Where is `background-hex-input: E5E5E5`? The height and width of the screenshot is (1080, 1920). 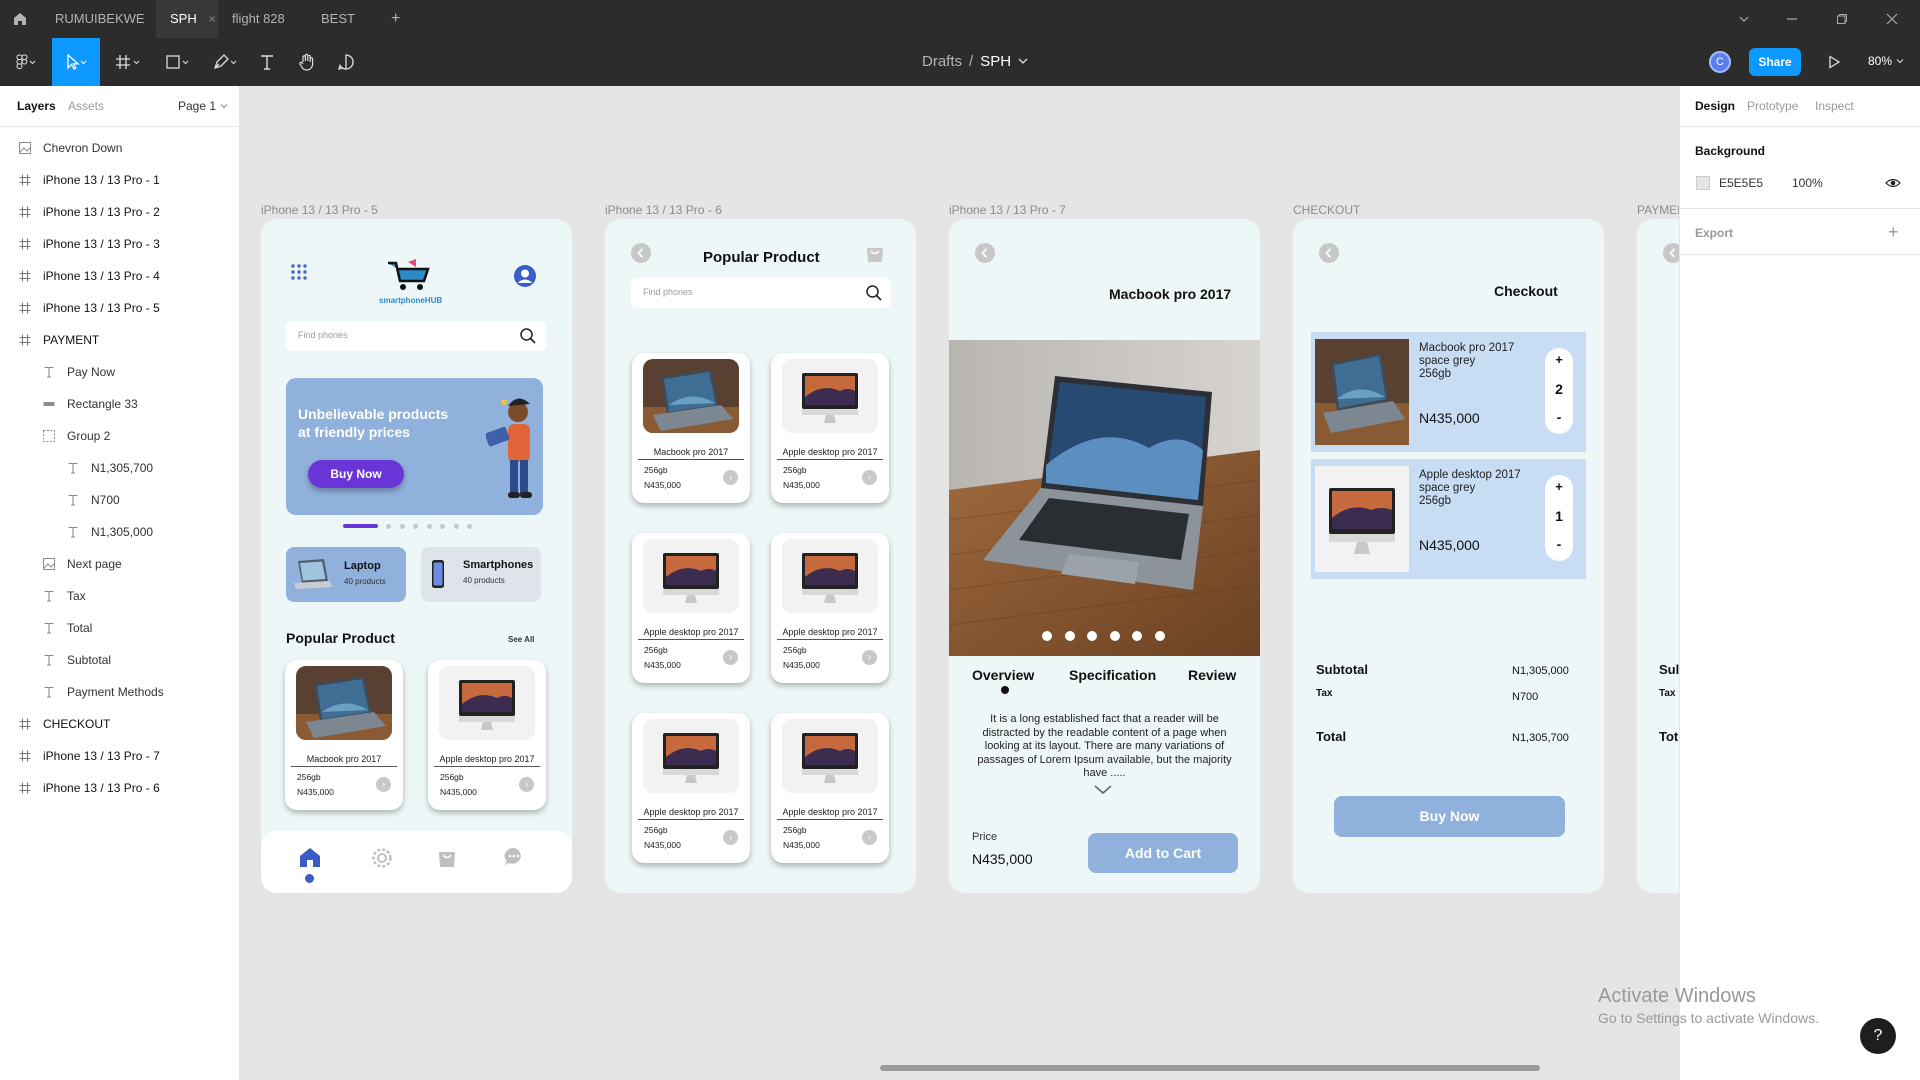 background-hex-input: E5E5E5 is located at coordinates (1741, 183).